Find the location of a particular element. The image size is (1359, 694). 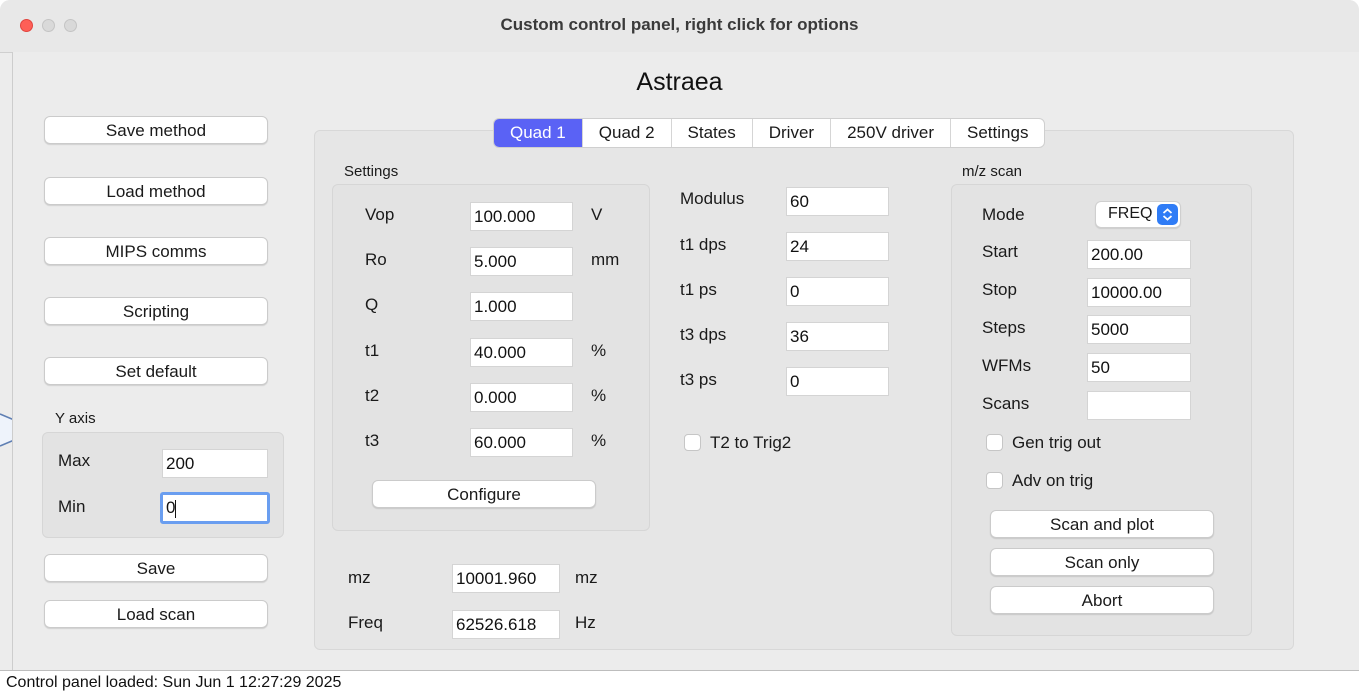

t1-ps-label: t1 ps is located at coordinates (698, 289).